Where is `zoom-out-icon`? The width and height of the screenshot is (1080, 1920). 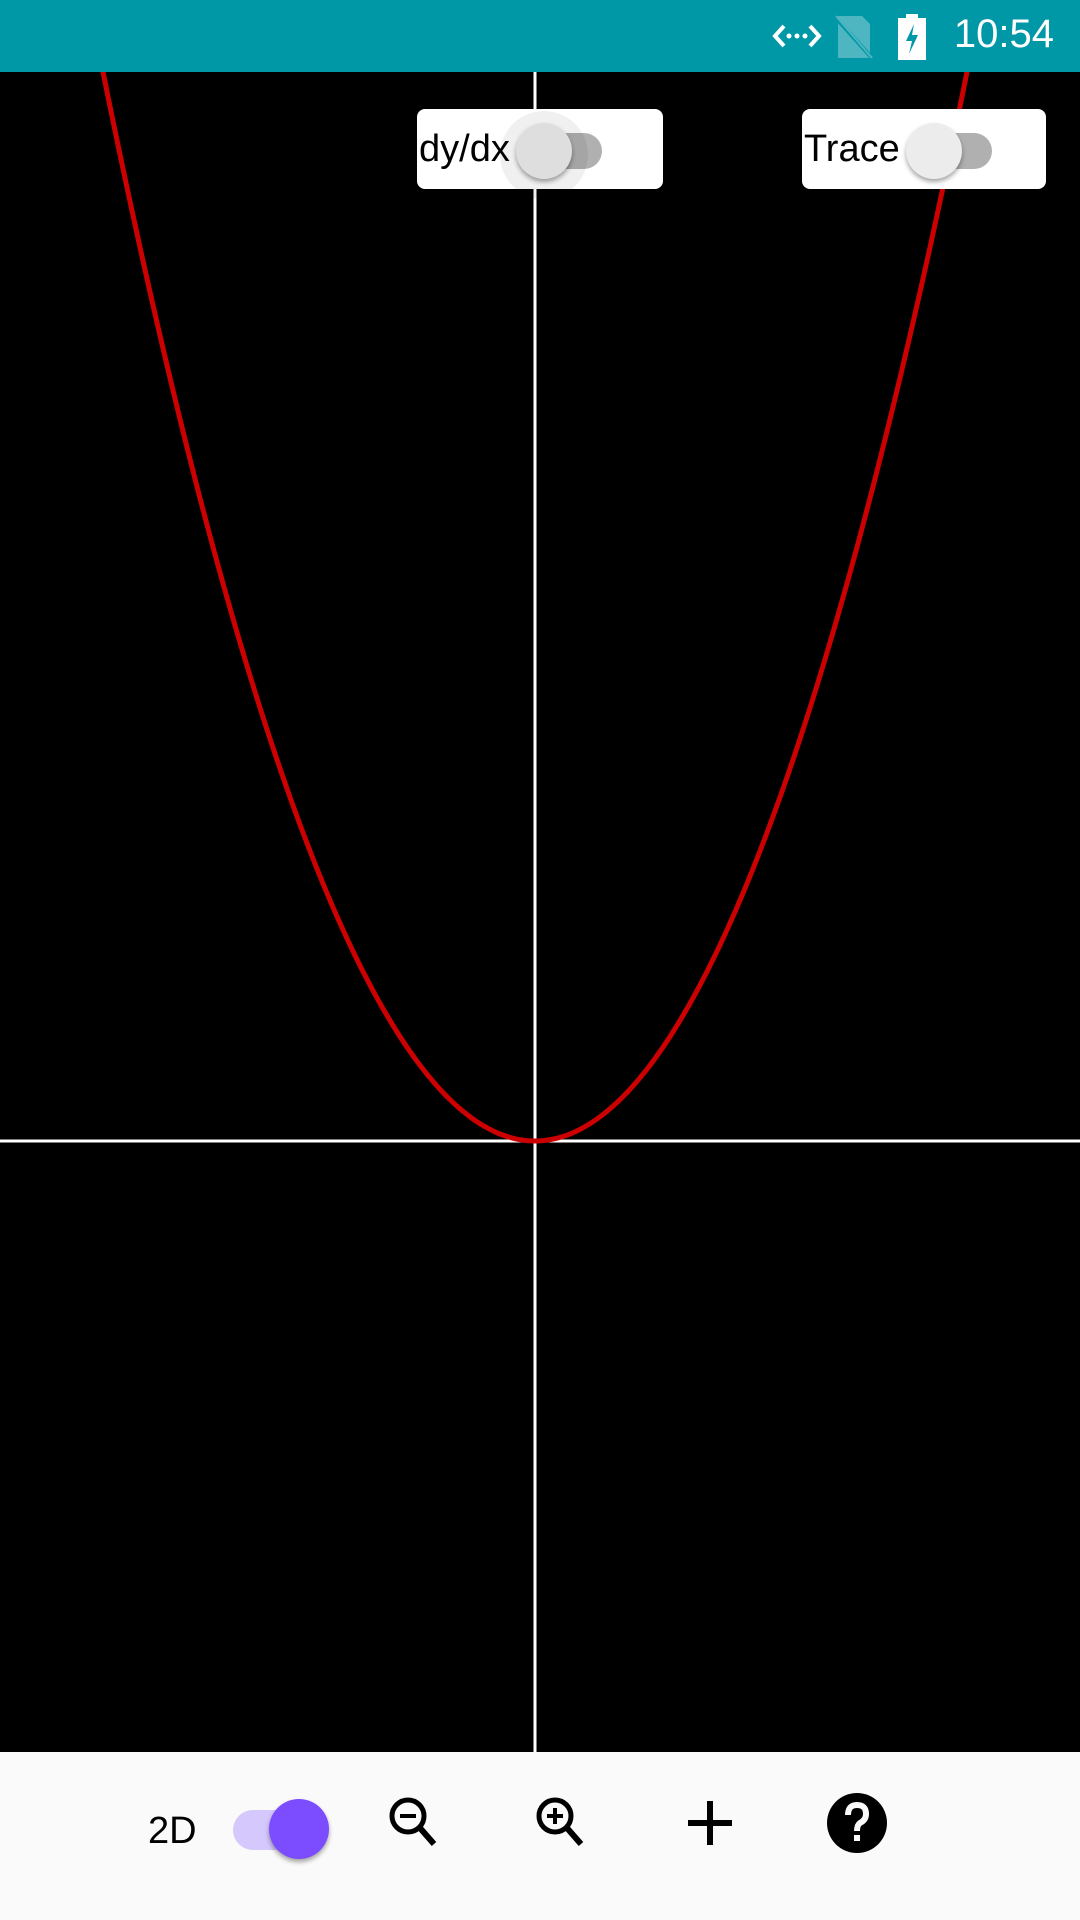
zoom-out-icon is located at coordinates (415, 1823).